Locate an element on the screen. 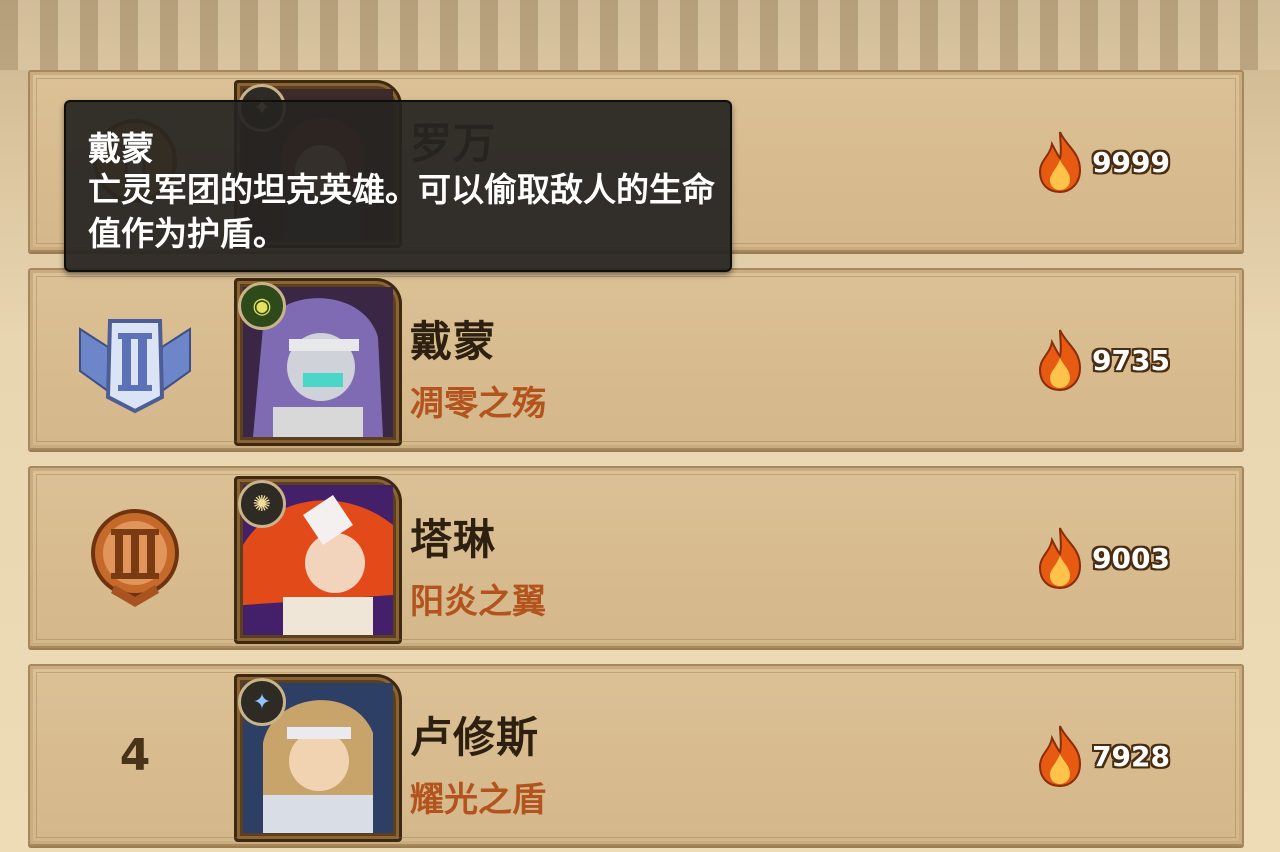 The width and height of the screenshot is (1280, 852). power-value: 9999 is located at coordinates (1131, 162).